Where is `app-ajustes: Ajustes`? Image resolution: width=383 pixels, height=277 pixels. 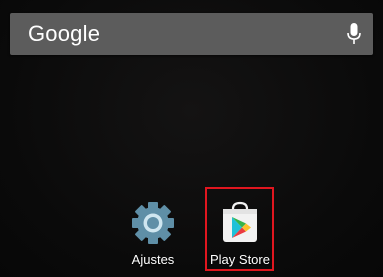
app-ajustes: Ajustes is located at coordinates (153, 230).